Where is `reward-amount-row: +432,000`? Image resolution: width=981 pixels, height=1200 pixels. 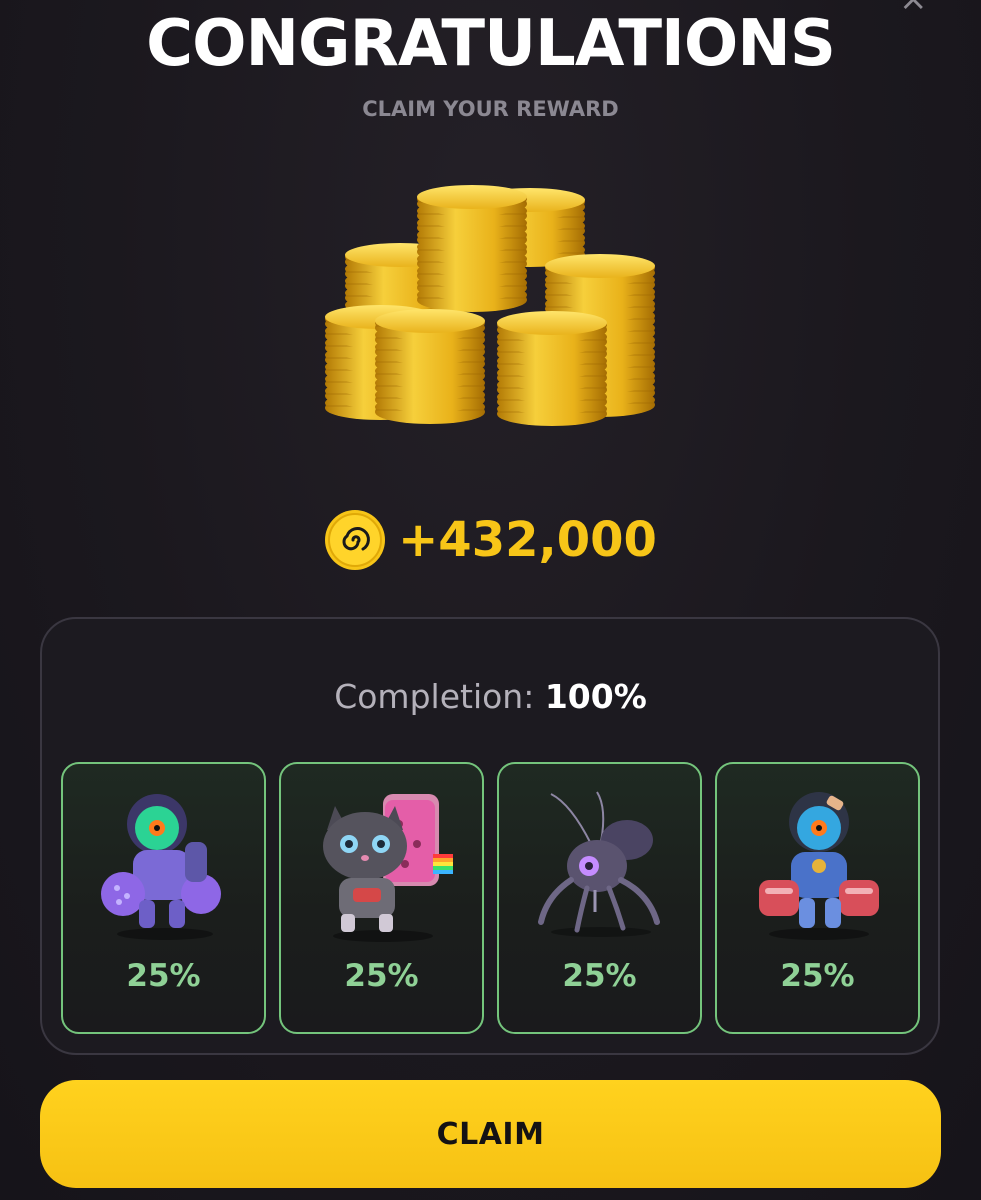 reward-amount-row: +432,000 is located at coordinates (490, 540).